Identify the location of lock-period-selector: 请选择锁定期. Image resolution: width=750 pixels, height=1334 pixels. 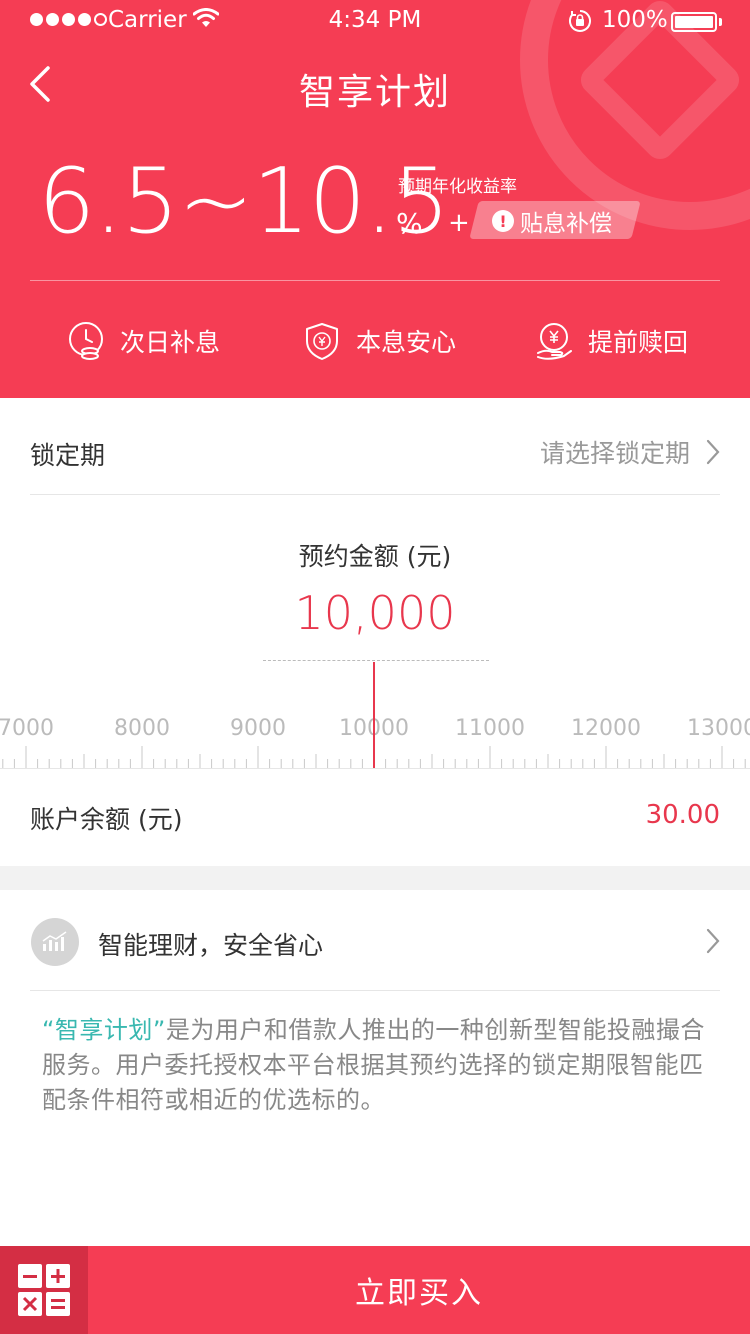
(630, 452).